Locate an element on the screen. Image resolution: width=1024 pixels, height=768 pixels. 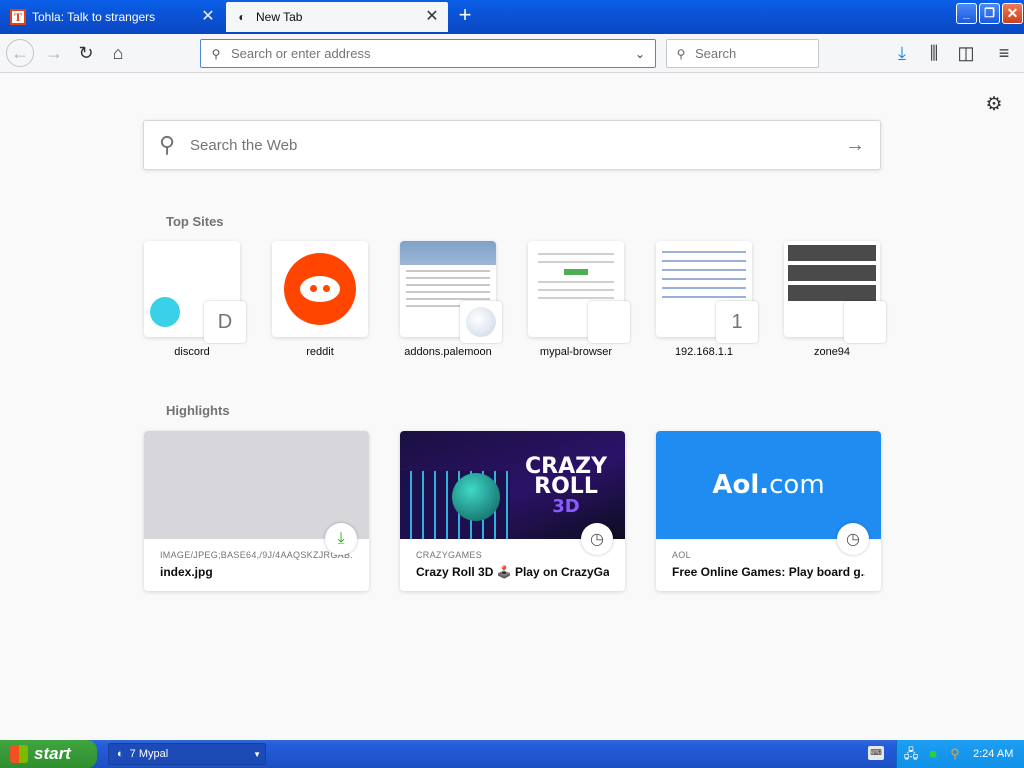
moon-icon is located at coordinates (481, 322).